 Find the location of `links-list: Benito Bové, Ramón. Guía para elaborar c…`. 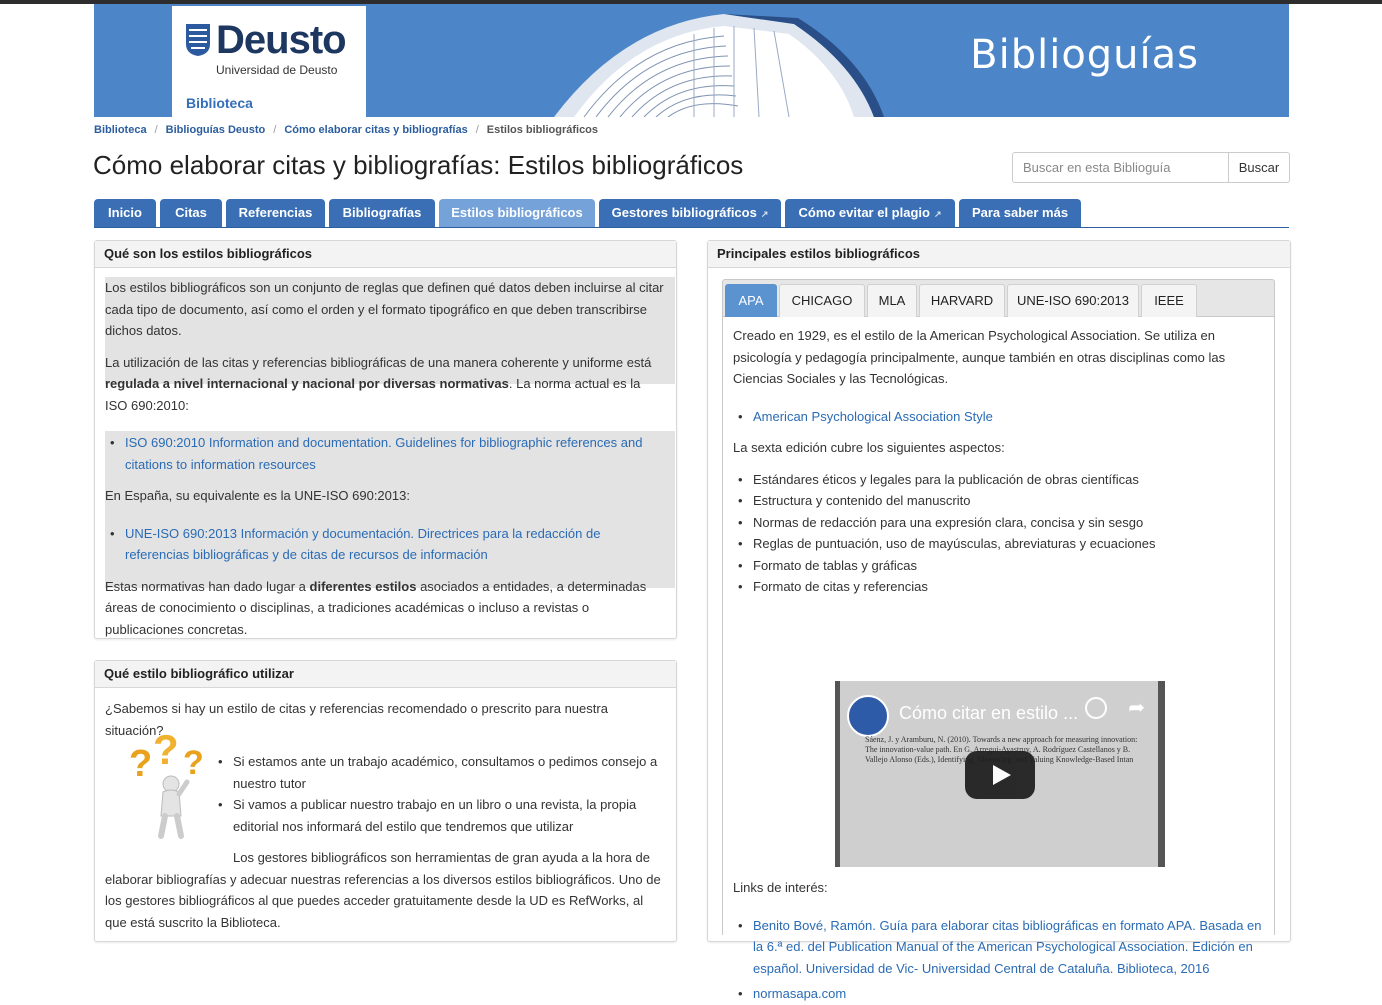

links-list: Benito Bové, Ramón. Guía para elaborar c… is located at coordinates (1000, 960).